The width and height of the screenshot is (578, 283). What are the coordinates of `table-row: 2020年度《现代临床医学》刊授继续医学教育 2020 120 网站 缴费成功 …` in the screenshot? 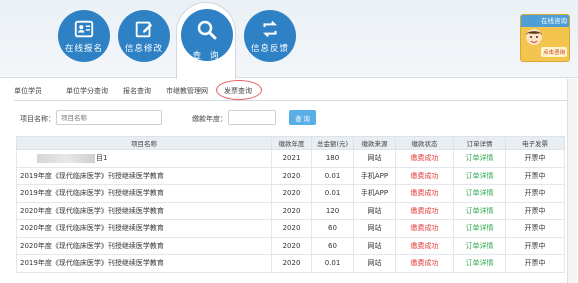 It's located at (290, 210).